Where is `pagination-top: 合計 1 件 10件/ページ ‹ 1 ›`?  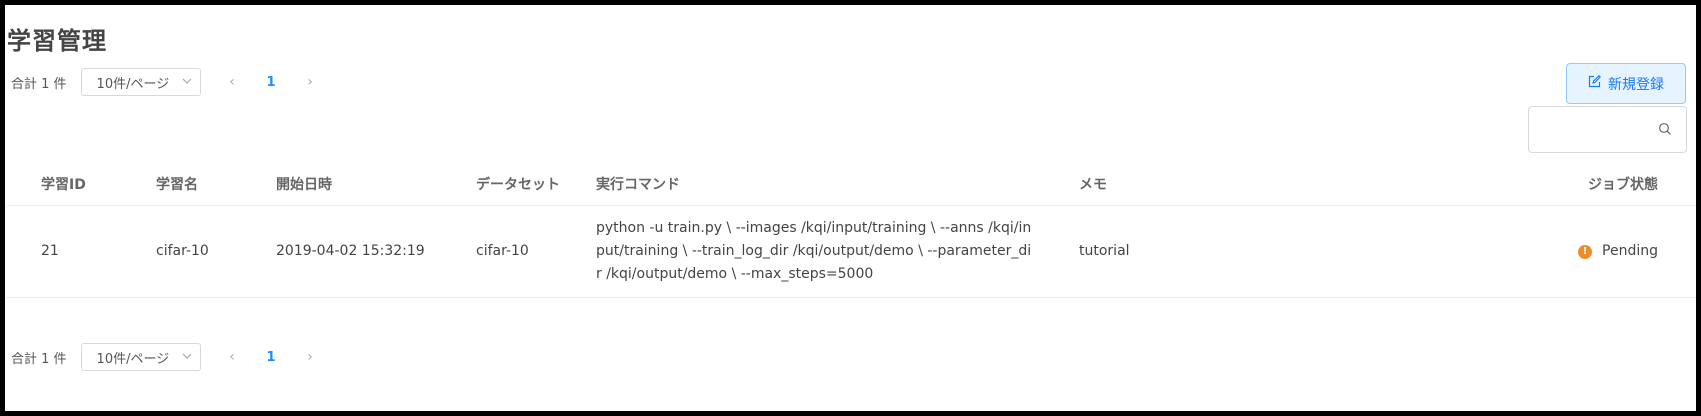
pagination-top: 合計 1 件 10件/ページ ‹ 1 › is located at coordinates (170, 82).